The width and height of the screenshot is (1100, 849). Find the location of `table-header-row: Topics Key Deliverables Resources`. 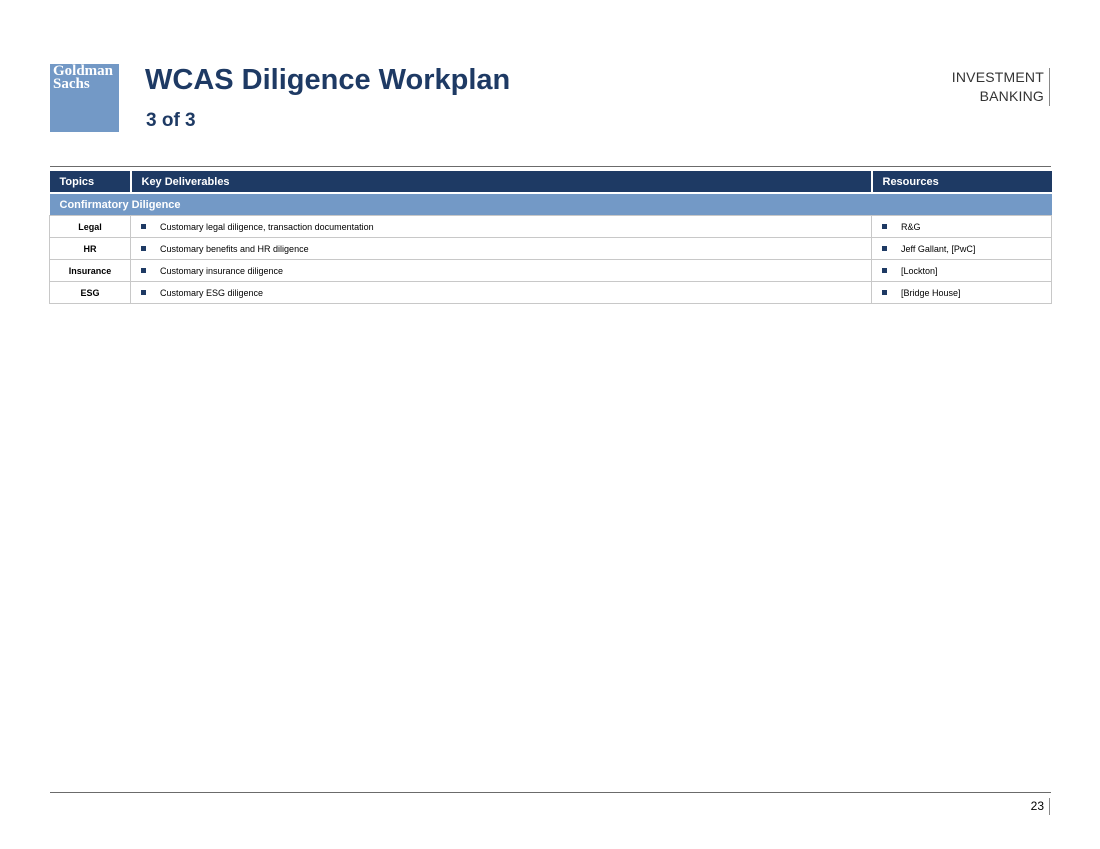

table-header-row: Topics Key Deliverables Resources is located at coordinates (550, 182).